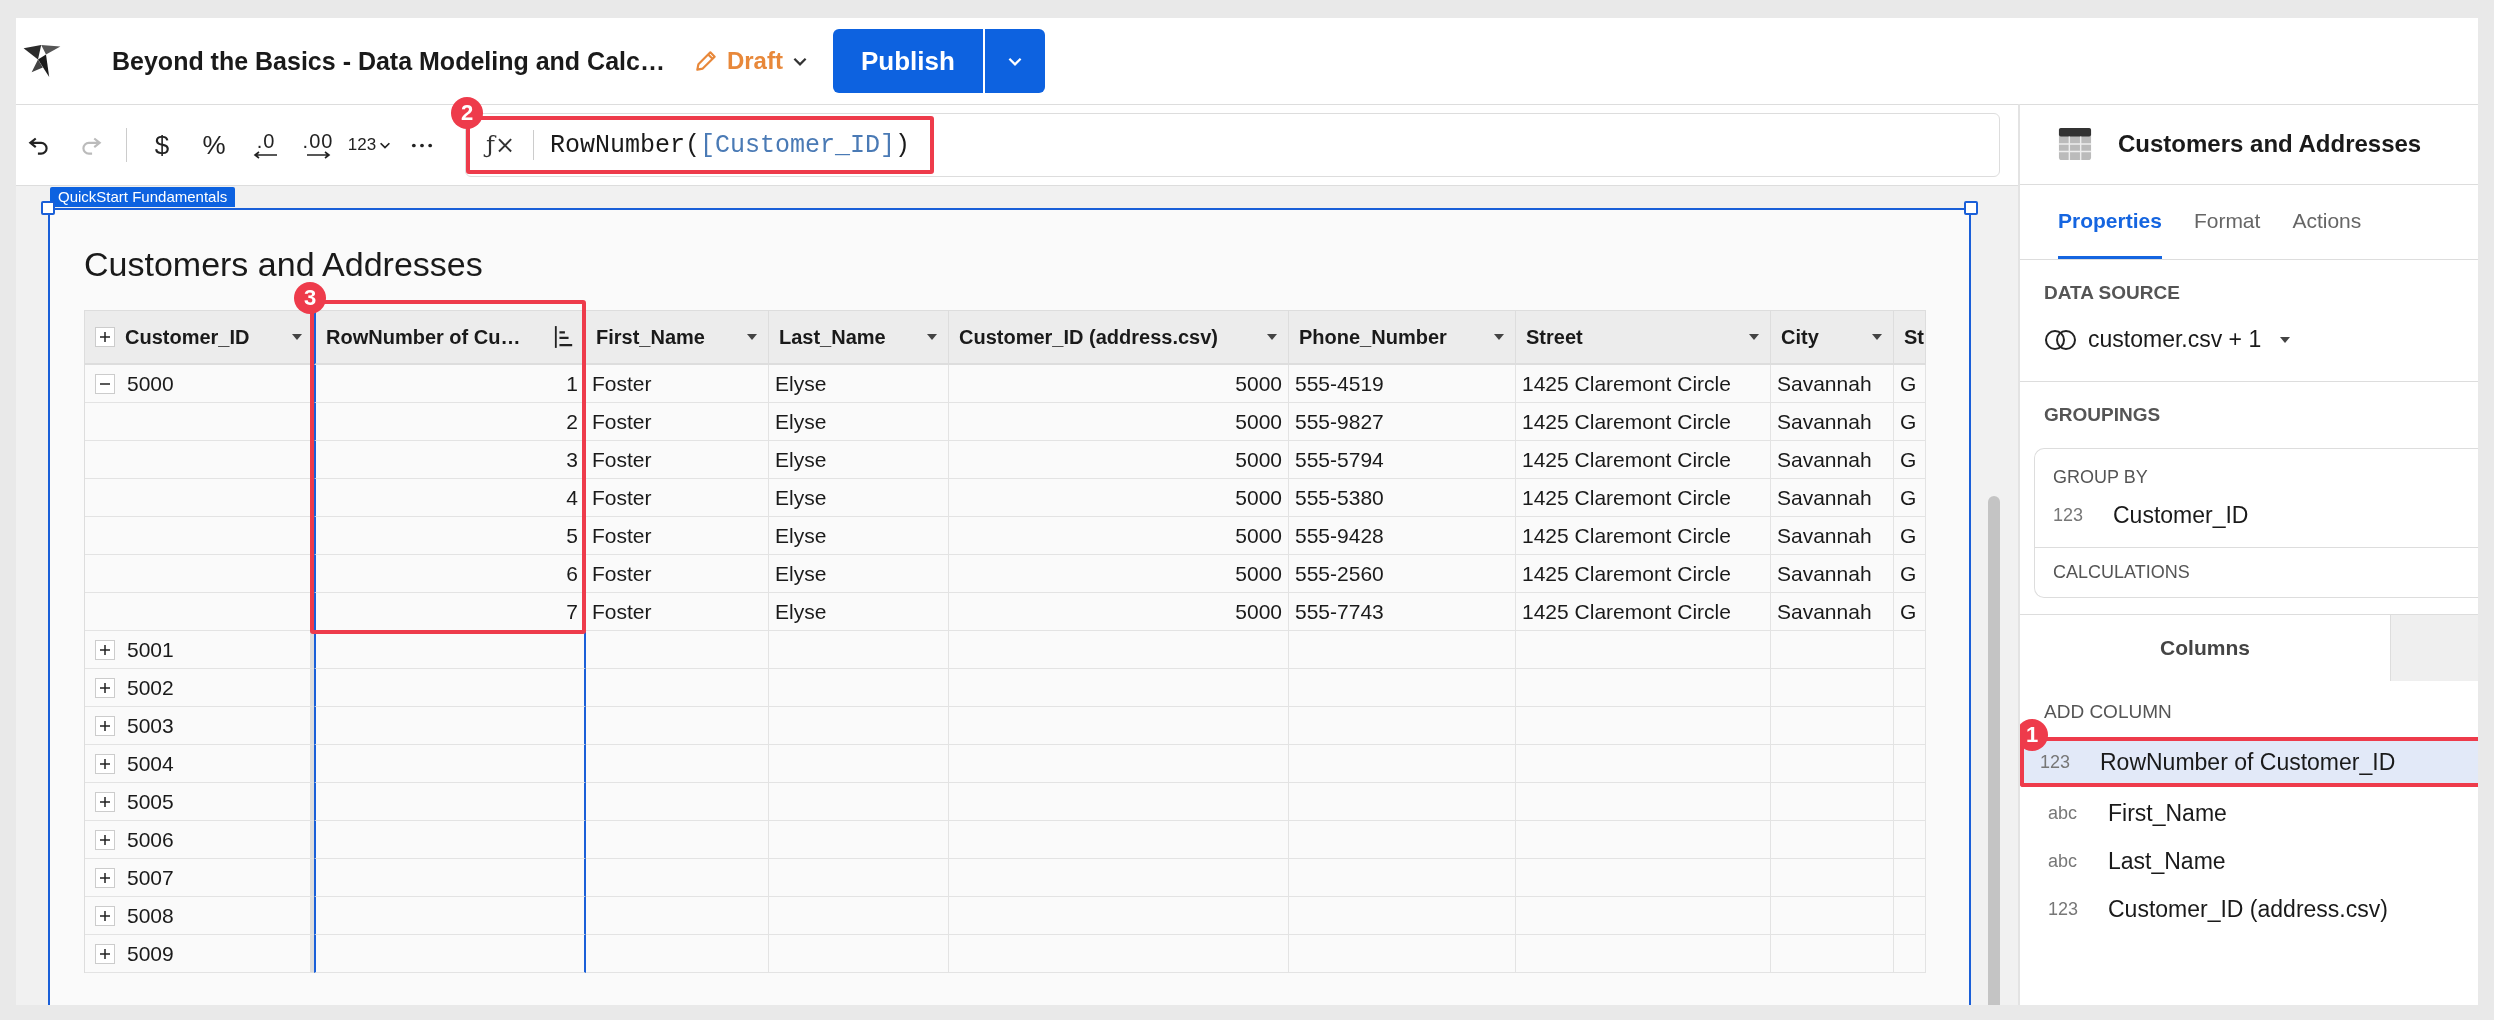  I want to click on group-by-heading: GROUP BY, so click(2100, 477).